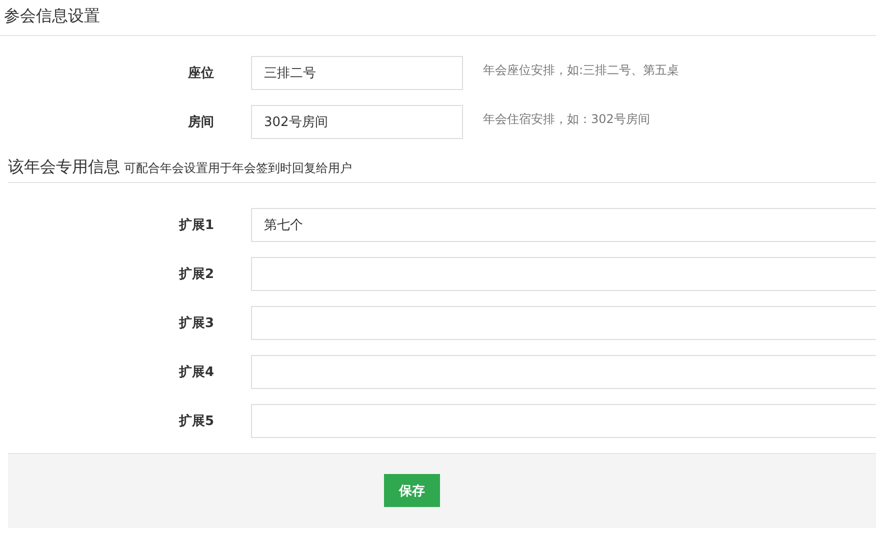 This screenshot has width=876, height=537. What do you see at coordinates (566, 119) in the screenshot?
I see `hint-text: 年会住宿安排，如：302号房间` at bounding box center [566, 119].